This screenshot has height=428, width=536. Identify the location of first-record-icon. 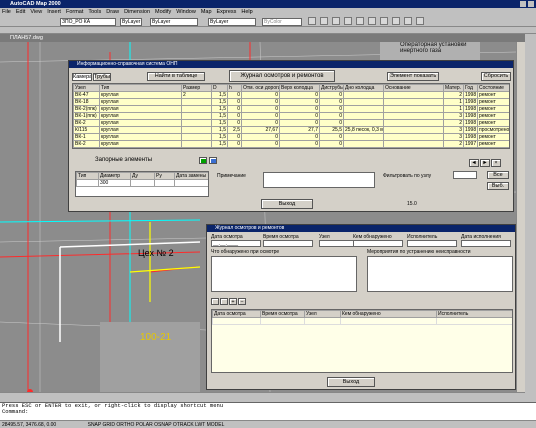
(215, 301).